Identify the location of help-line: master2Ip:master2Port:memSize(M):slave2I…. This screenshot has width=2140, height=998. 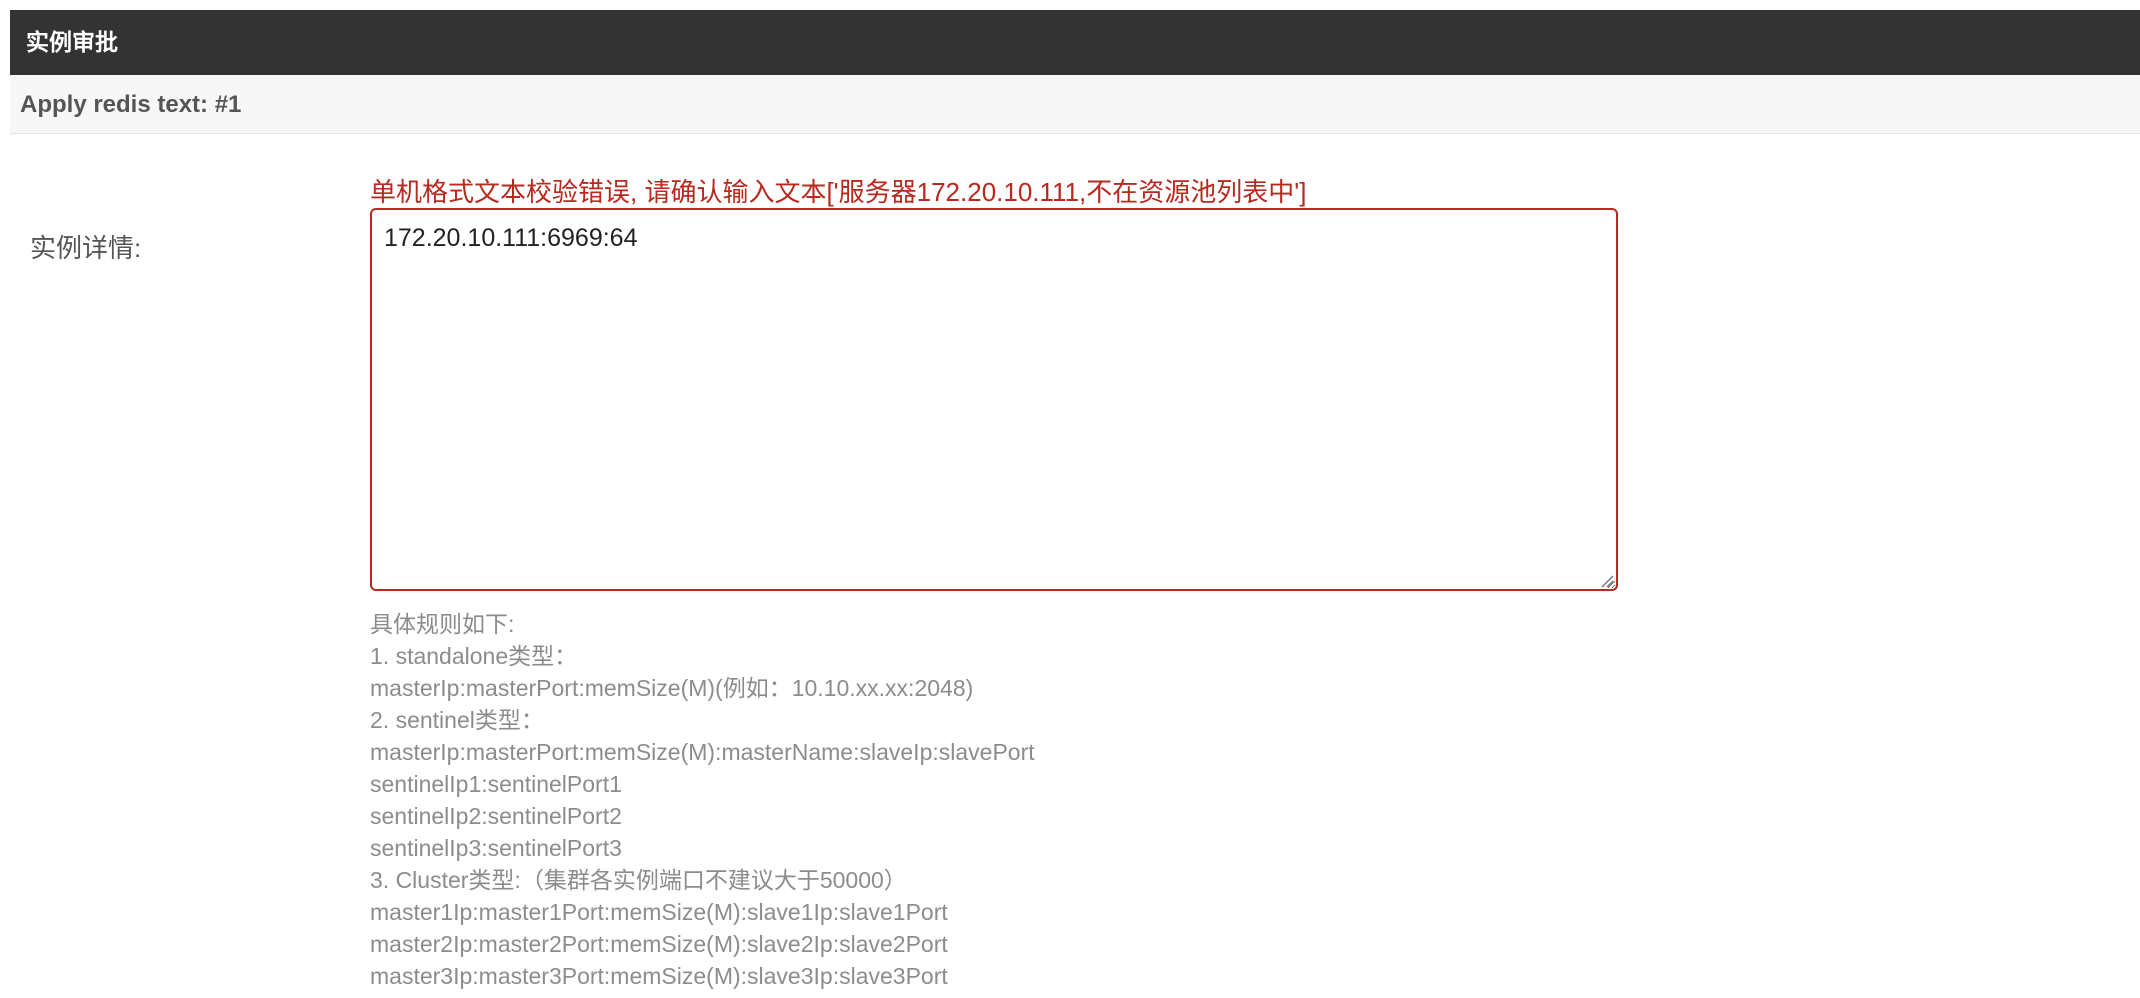
(659, 944).